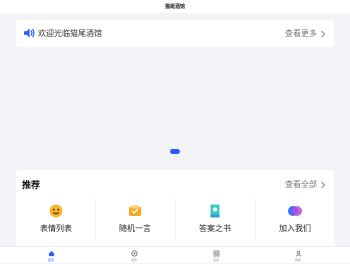 The height and width of the screenshot is (264, 350). I want to click on profile-icon, so click(298, 253).